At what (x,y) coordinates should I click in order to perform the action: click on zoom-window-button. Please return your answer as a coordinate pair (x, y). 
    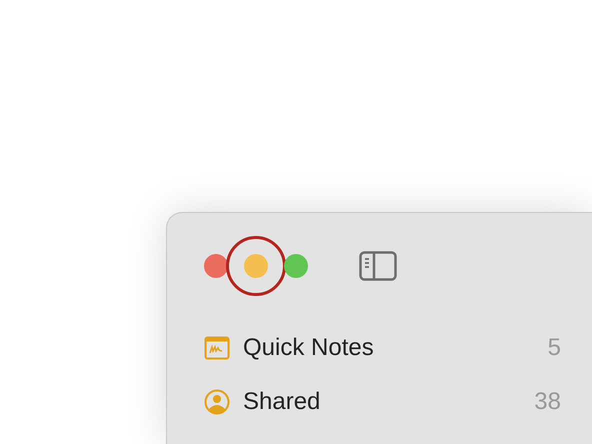
    Looking at the image, I should click on (296, 266).